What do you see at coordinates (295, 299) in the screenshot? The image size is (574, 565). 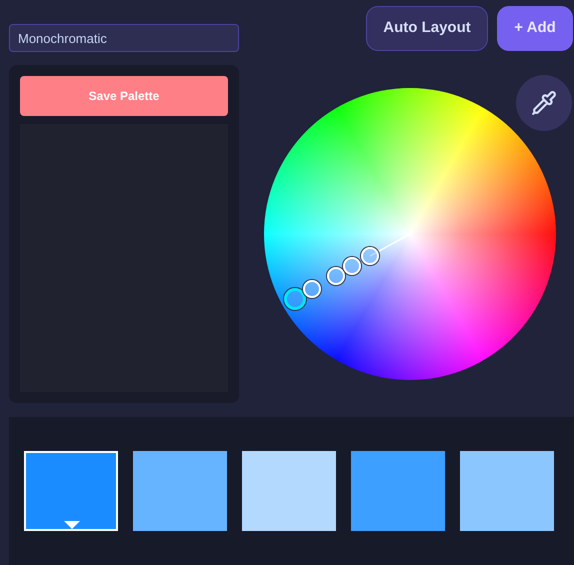 I see `color-handle` at bounding box center [295, 299].